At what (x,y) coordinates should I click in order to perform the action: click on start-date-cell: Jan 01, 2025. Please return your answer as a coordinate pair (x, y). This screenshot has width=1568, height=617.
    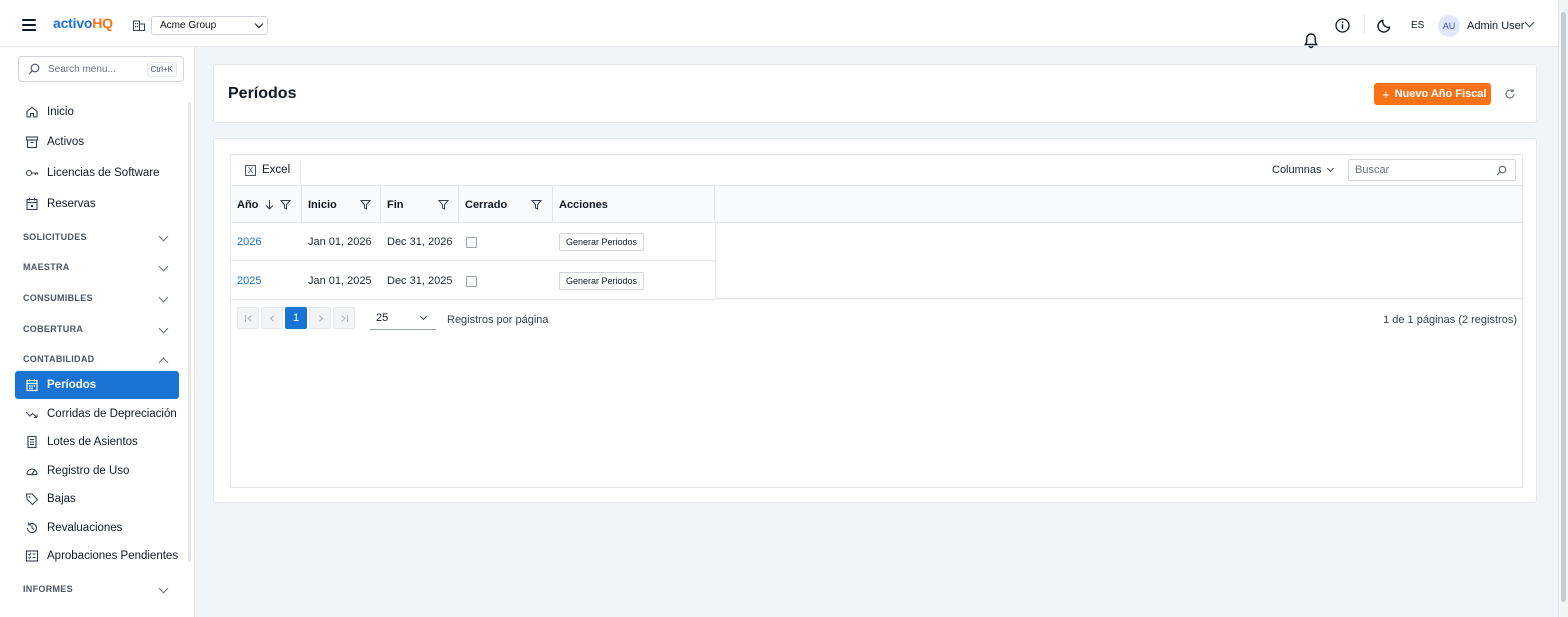
    Looking at the image, I should click on (340, 281).